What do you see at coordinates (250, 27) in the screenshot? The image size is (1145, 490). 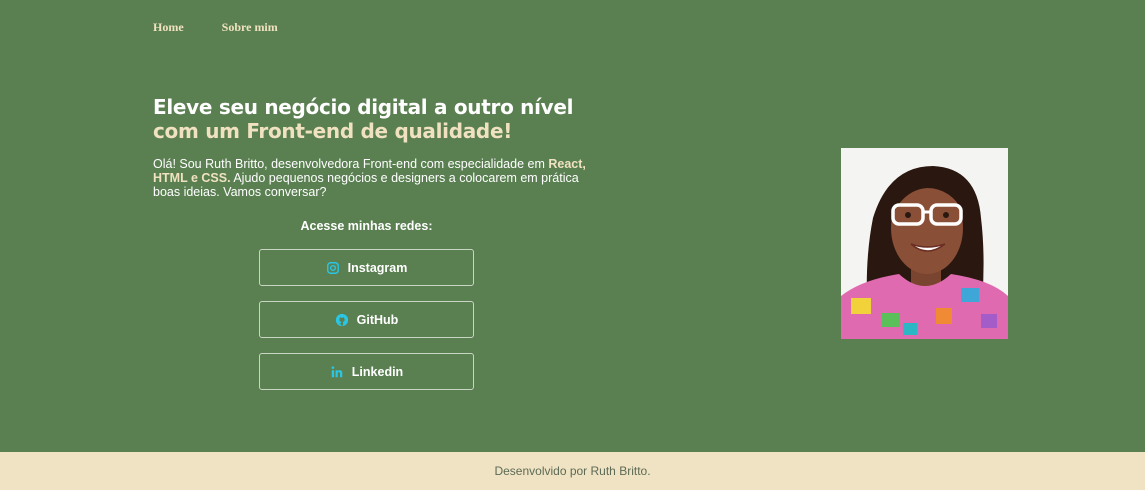 I see `nav-about-link: Sobre mim` at bounding box center [250, 27].